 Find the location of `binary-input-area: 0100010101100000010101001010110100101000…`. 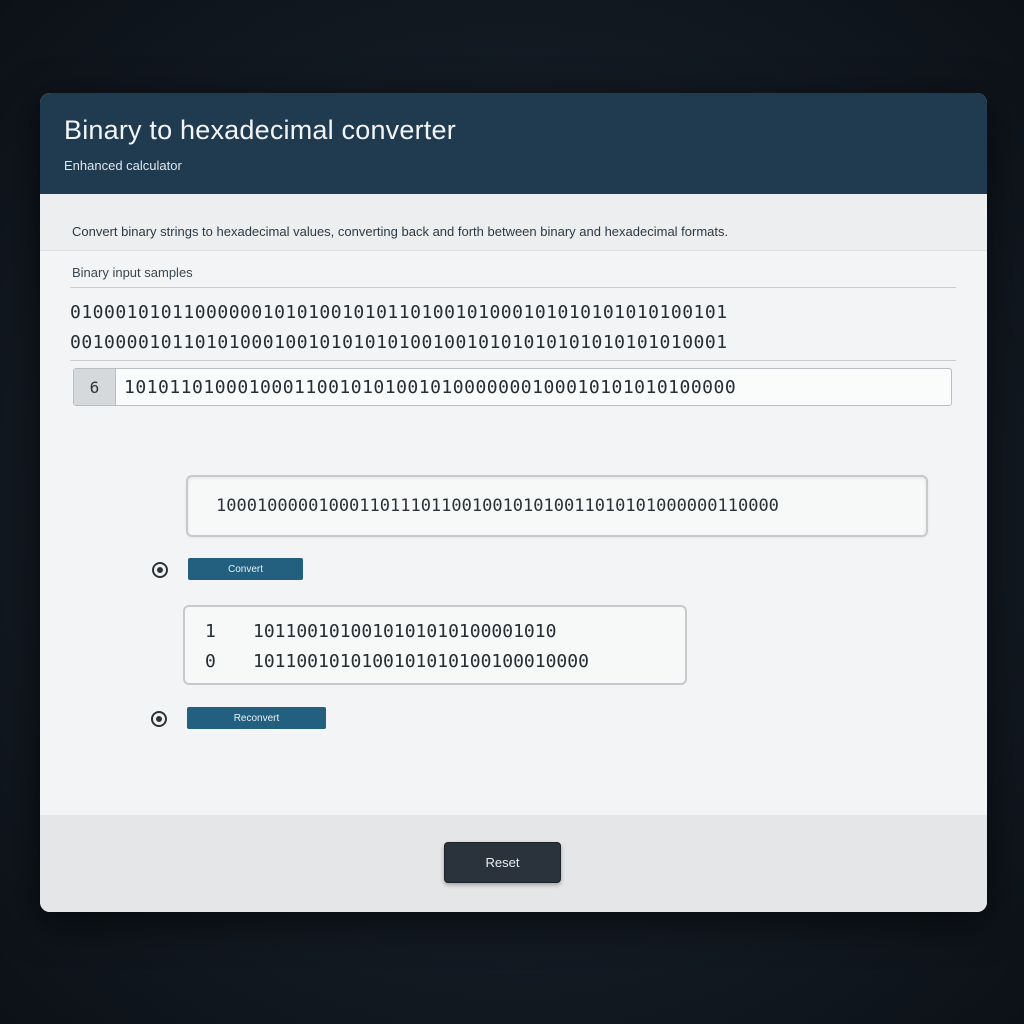

binary-input-area: 0100010101100000010101001010110100101000… is located at coordinates (513, 324).